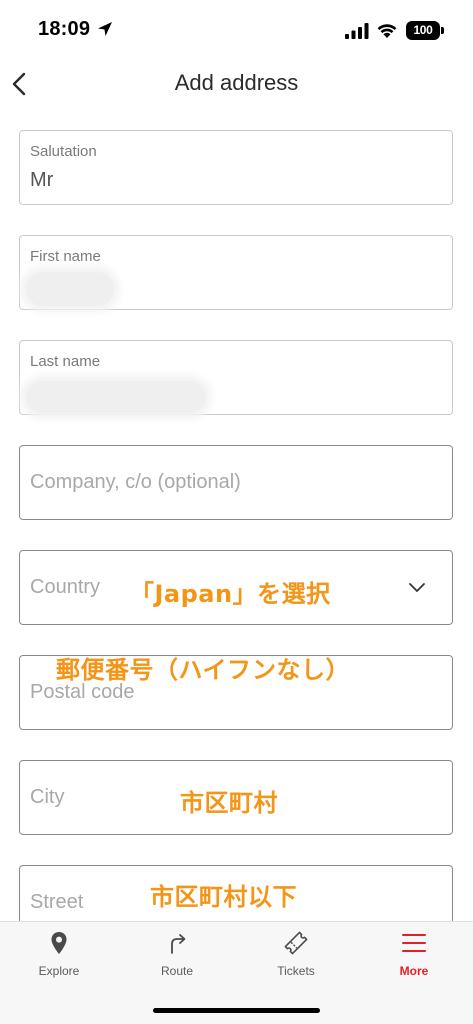 Image resolution: width=473 pixels, height=1024 pixels. I want to click on tab-more-label: More, so click(414, 971).